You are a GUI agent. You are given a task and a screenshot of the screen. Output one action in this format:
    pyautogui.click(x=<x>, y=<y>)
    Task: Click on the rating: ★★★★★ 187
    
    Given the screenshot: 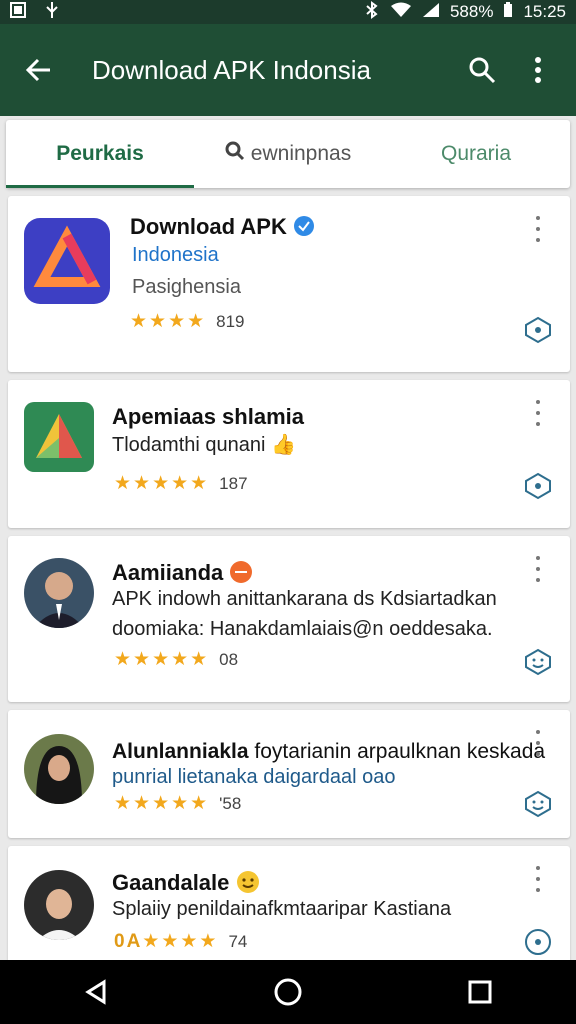 What is the action you would take?
    pyautogui.click(x=181, y=483)
    